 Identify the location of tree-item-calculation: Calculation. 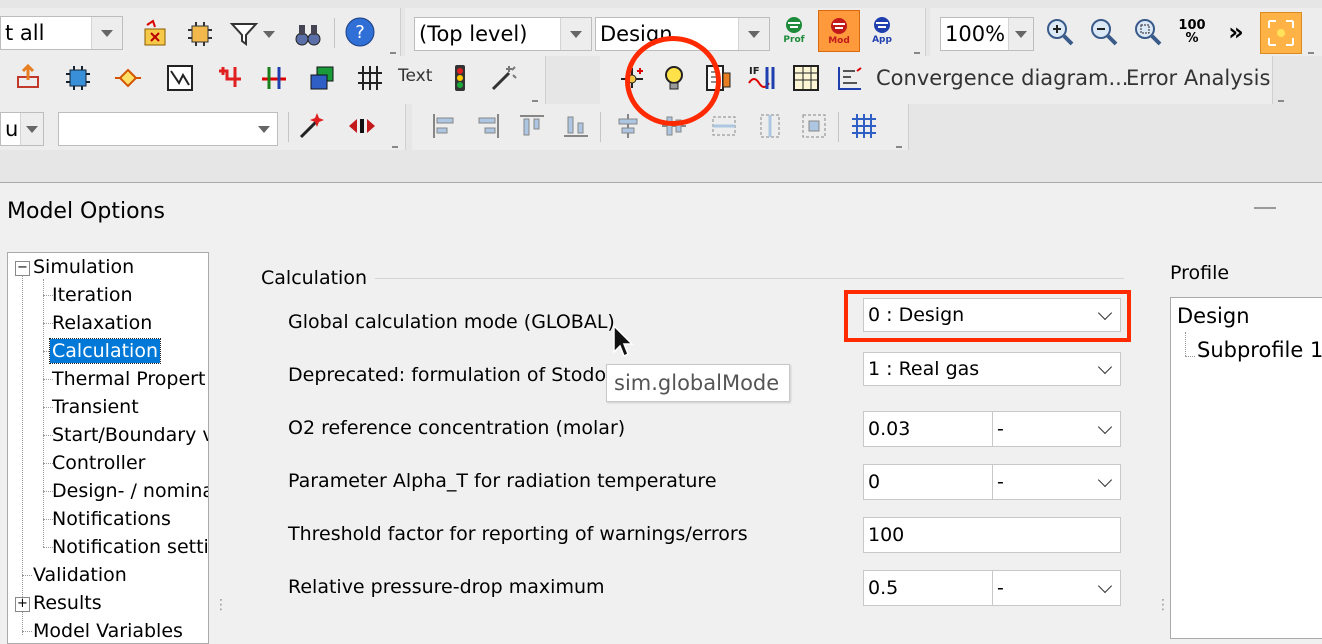
(105, 351).